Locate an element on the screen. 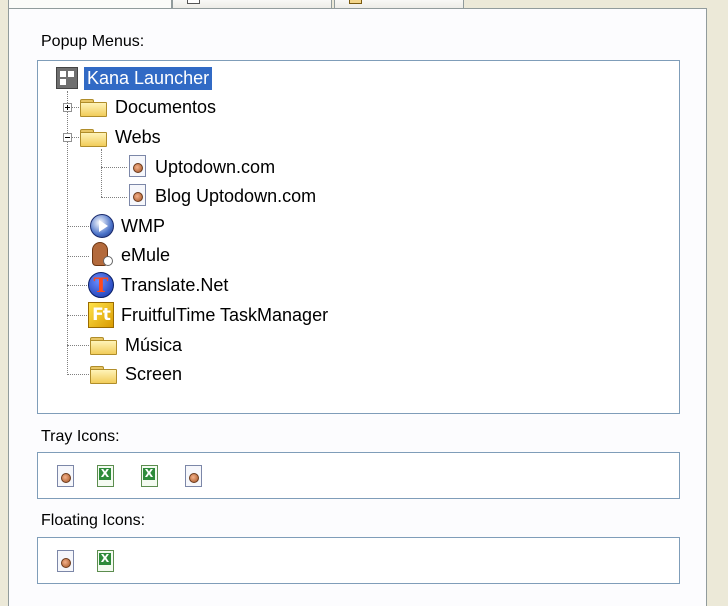  collapse-webs-toggle is located at coordinates (67, 137).